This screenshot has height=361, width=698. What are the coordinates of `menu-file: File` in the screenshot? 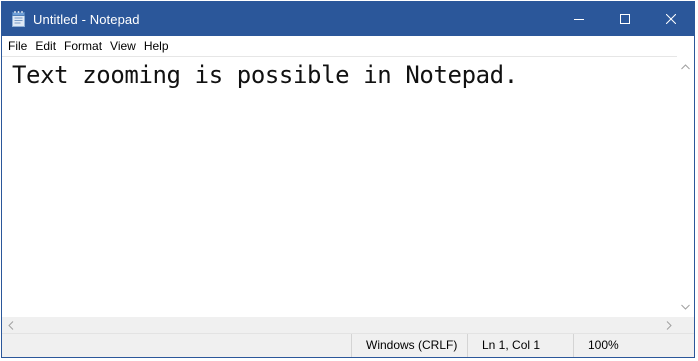 It's located at (16, 46).